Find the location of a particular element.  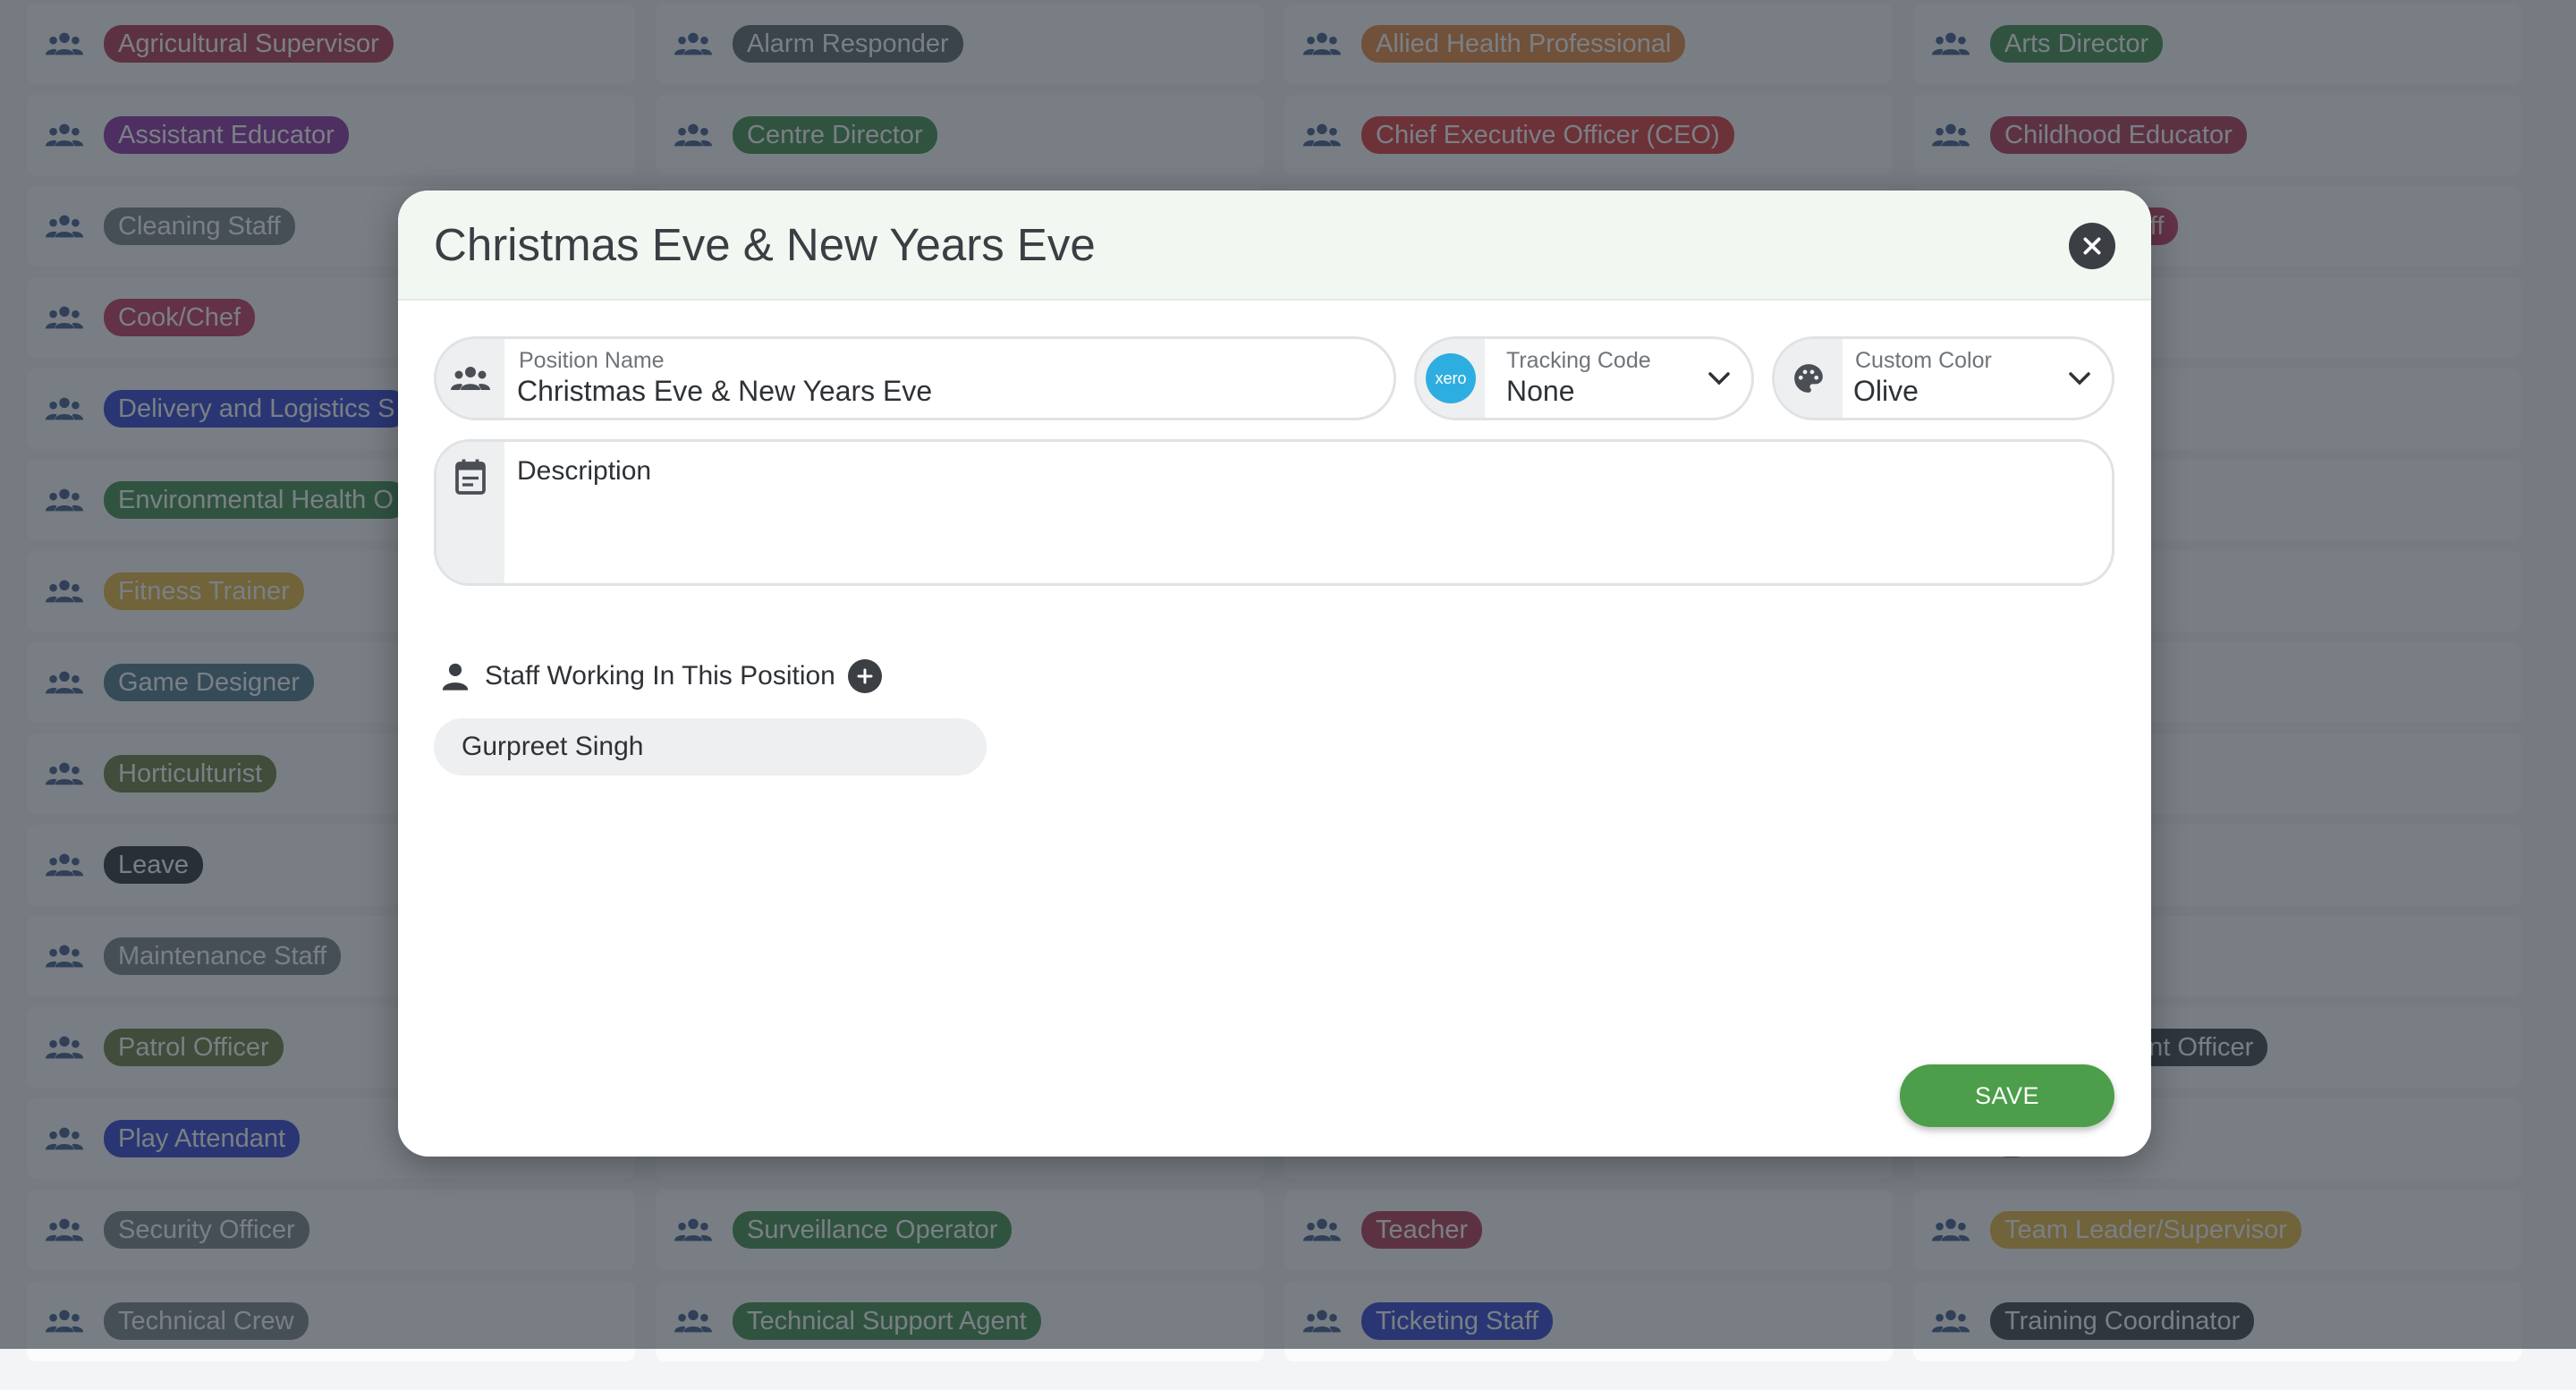

xero-icon: xero is located at coordinates (1451, 378).